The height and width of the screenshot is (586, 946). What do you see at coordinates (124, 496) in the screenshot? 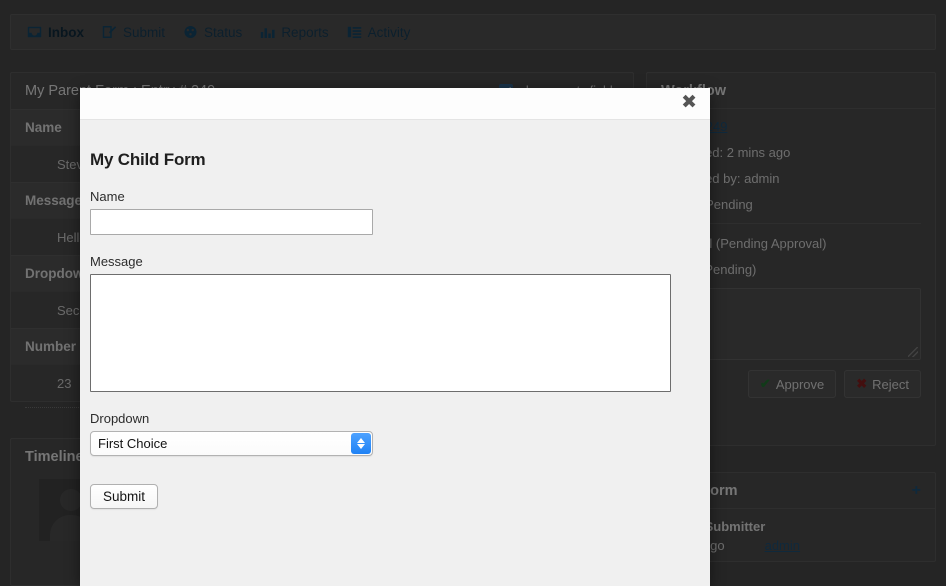
I see `submit-button: Submit` at bounding box center [124, 496].